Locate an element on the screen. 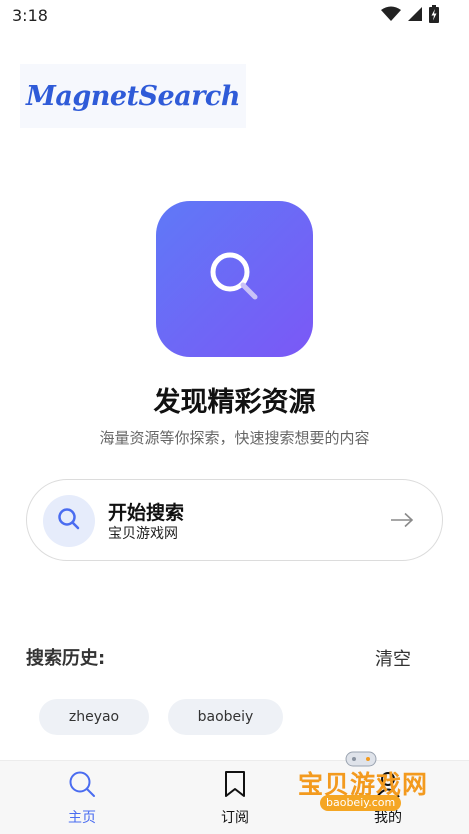 Image resolution: width=469 pixels, height=834 pixels. signal-icon is located at coordinates (415, 16).